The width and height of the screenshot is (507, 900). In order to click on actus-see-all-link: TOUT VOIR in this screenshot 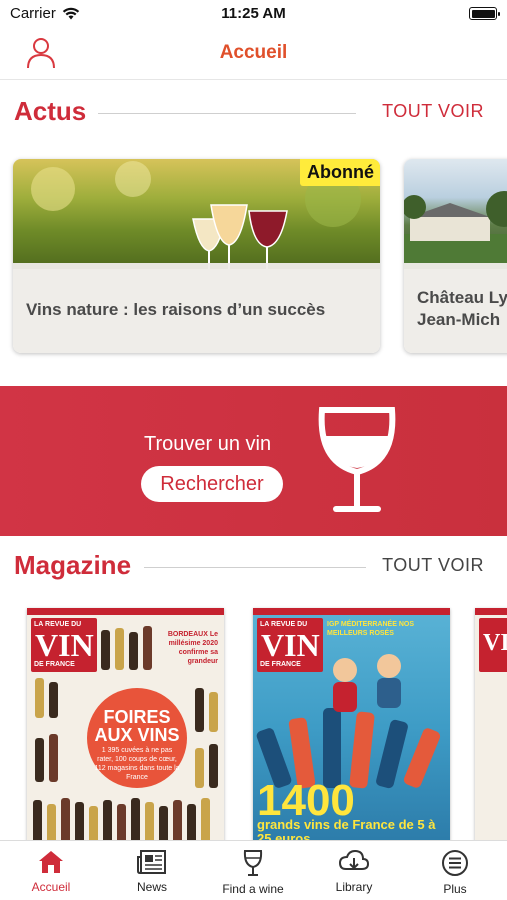, I will do `click(433, 111)`.